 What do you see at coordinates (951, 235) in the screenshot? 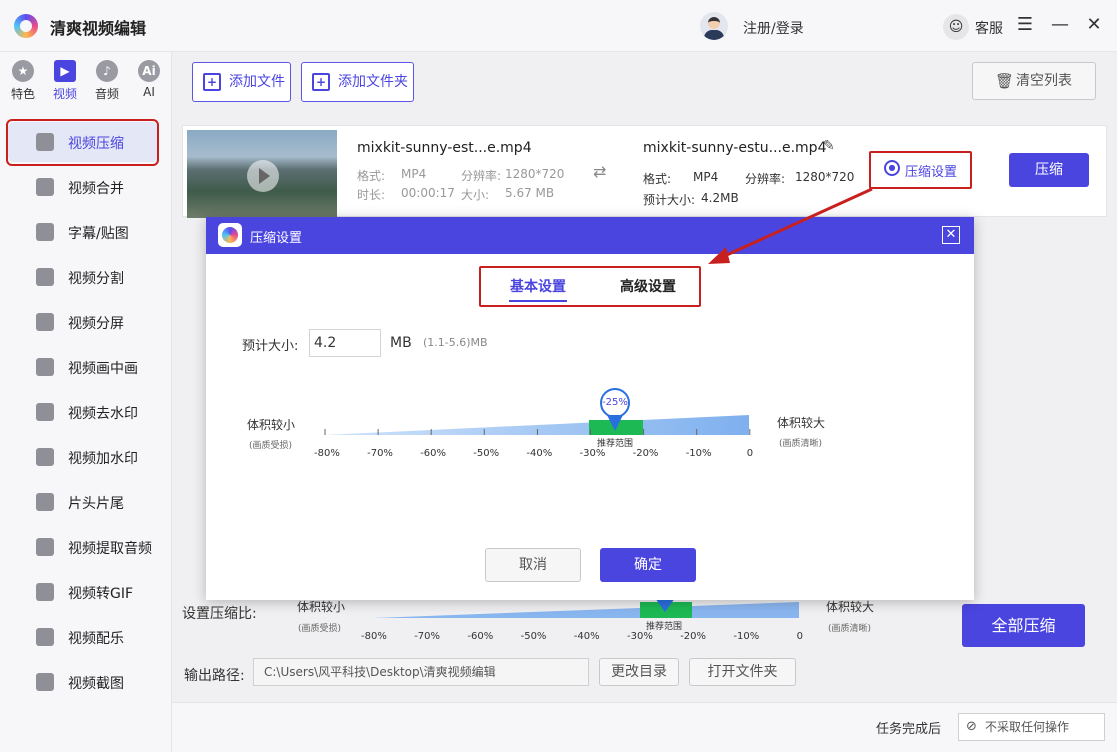
I see `dialog-close-icon: ✕` at bounding box center [951, 235].